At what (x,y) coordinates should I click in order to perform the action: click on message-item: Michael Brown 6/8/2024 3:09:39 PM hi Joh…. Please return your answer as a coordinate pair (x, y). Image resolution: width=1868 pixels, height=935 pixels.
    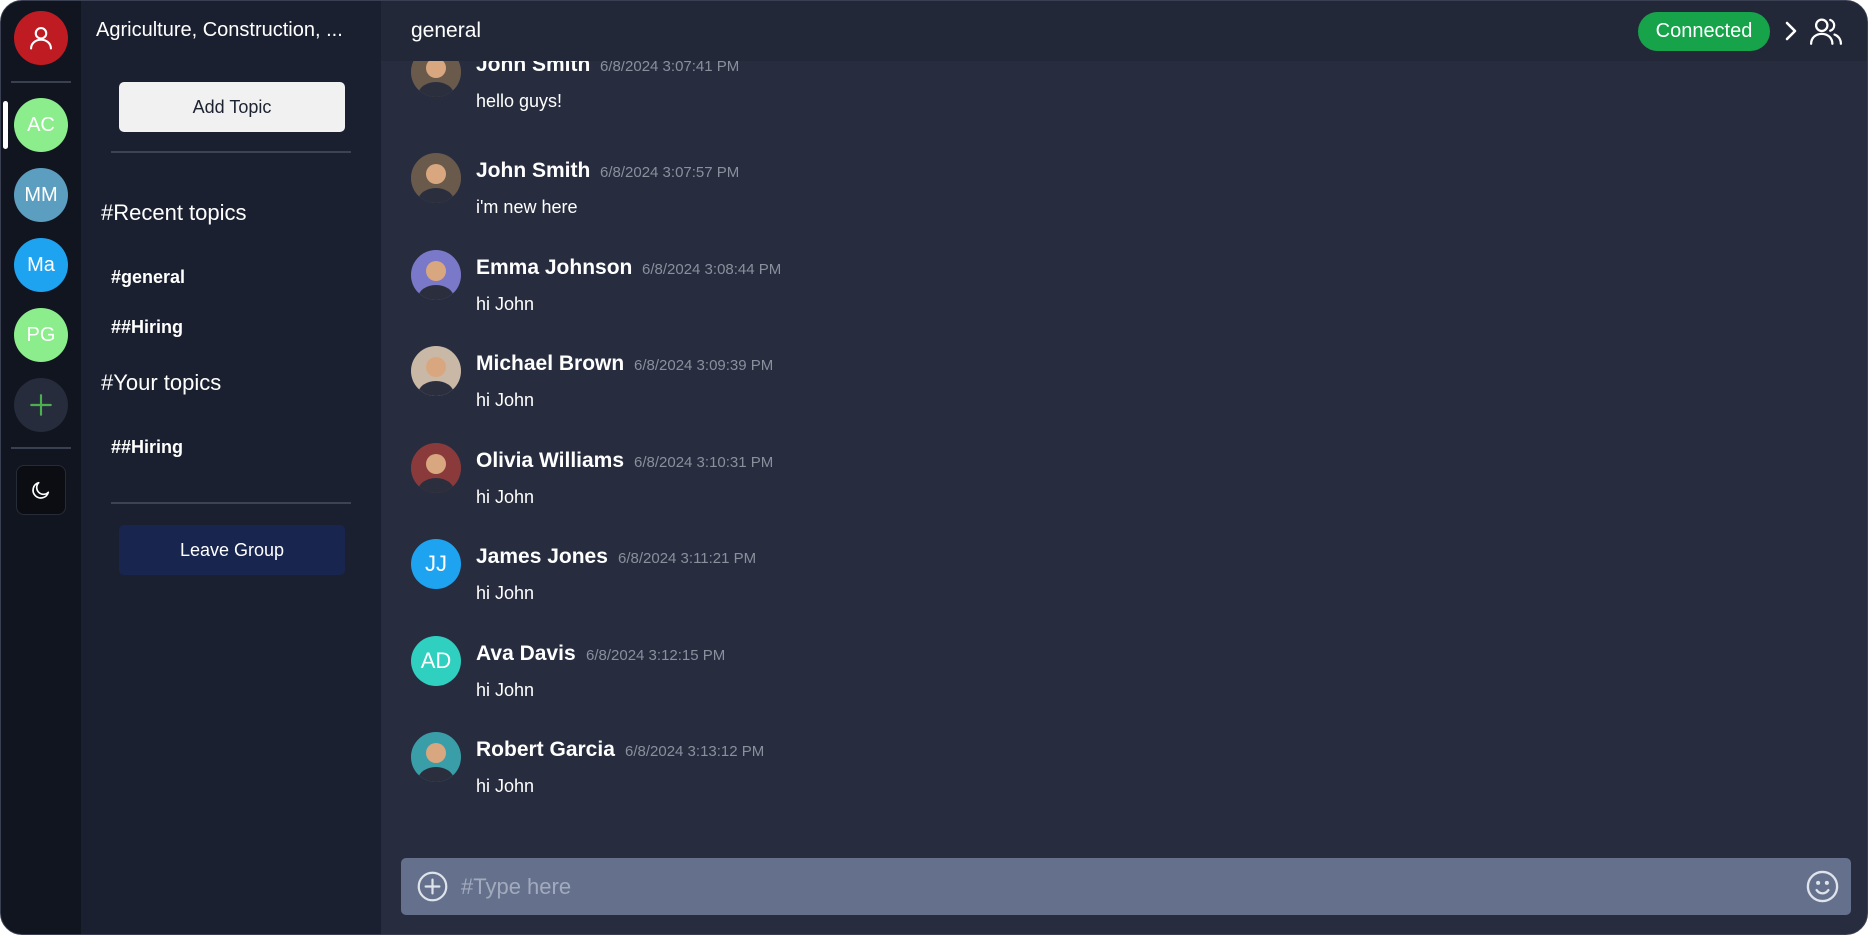
    Looking at the image, I should click on (1111, 391).